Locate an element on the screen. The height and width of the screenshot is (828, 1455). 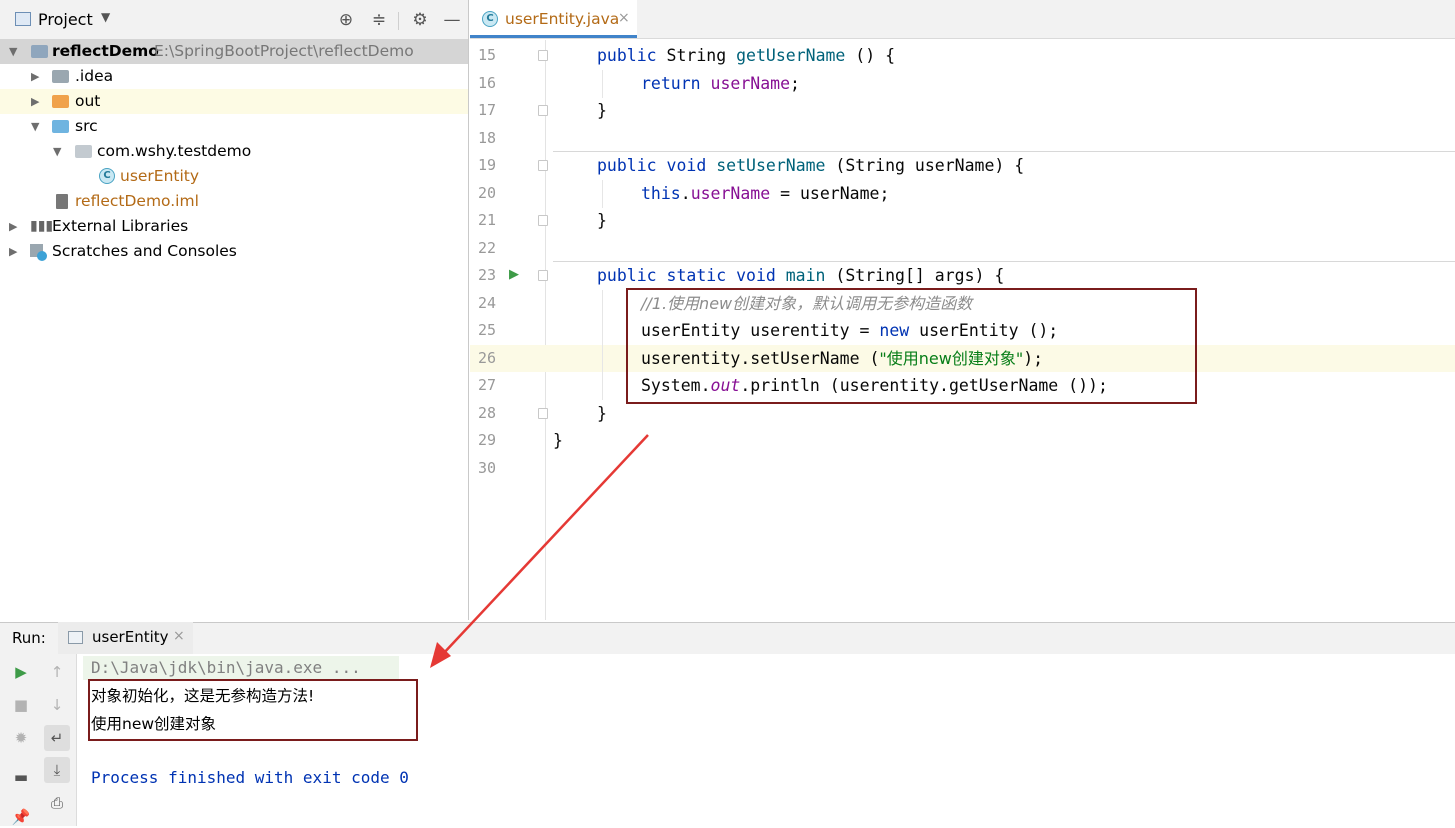
annotation-arrow is located at coordinates (539, 551).